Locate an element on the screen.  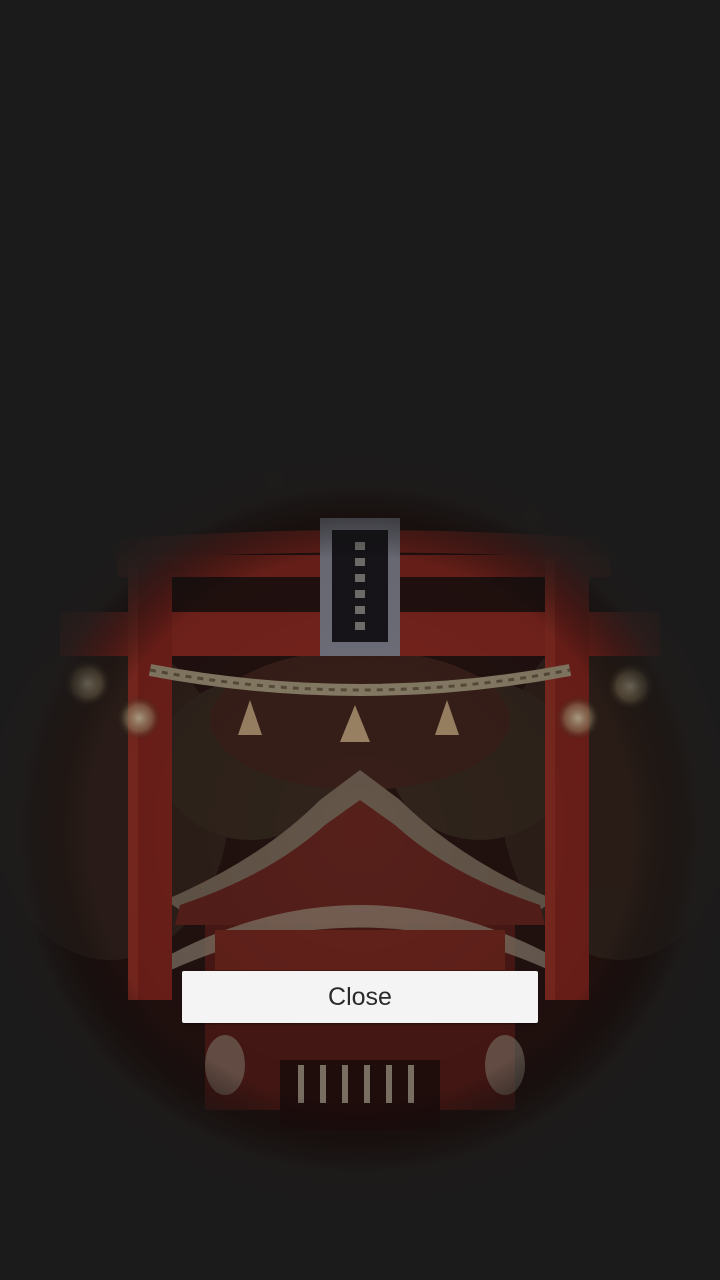
close-button: Close is located at coordinates (360, 997).